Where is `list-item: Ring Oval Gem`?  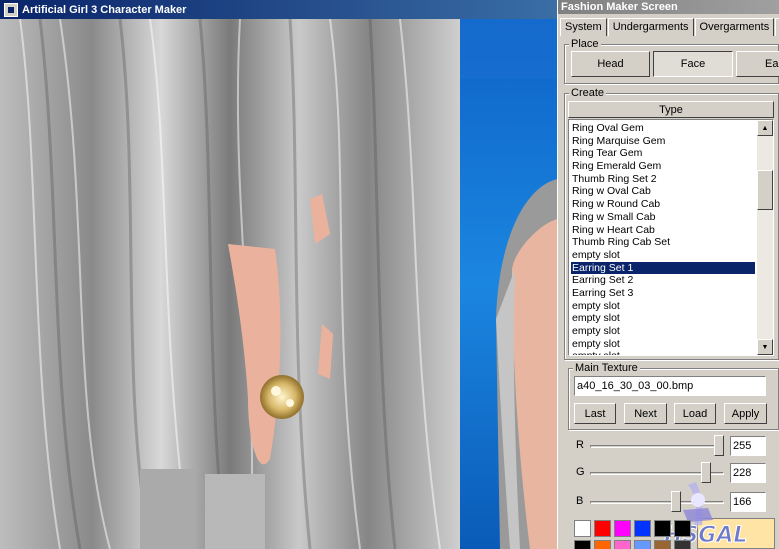
list-item: Ring Oval Gem is located at coordinates (663, 128).